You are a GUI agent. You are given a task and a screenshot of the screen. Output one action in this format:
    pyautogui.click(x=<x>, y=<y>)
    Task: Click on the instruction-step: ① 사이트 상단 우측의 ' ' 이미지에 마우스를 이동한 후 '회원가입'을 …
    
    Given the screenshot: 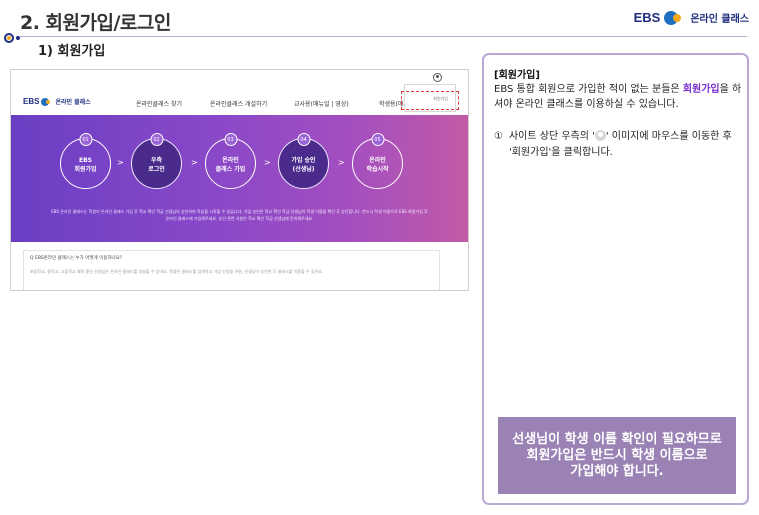 What is the action you would take?
    pyautogui.click(x=619, y=145)
    